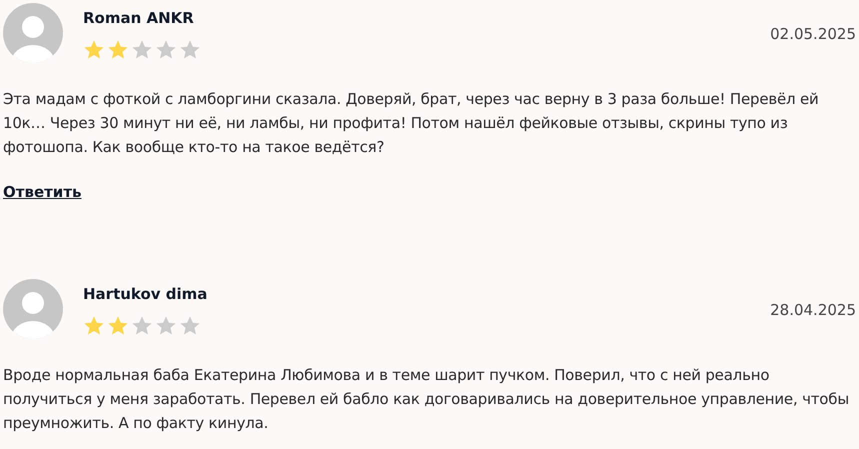  I want to click on author-name: Hartukov dima, so click(145, 294).